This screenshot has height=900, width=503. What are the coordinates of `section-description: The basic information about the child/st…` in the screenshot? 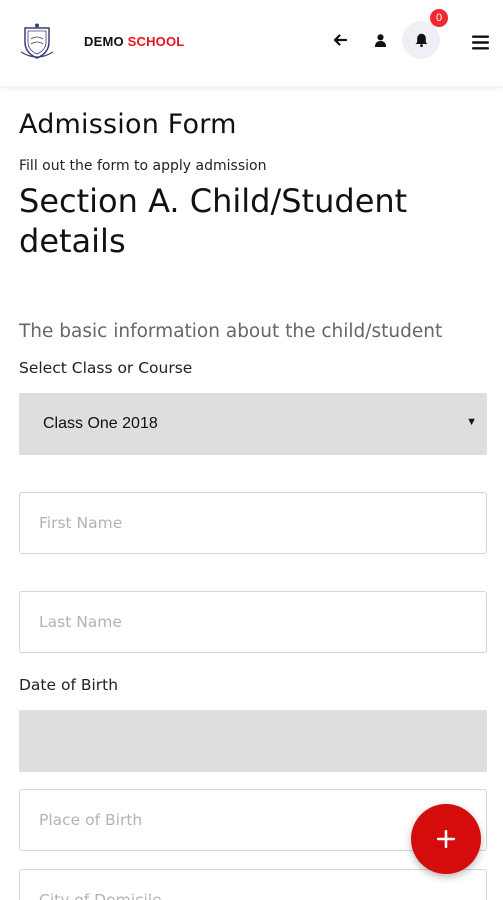 It's located at (231, 331).